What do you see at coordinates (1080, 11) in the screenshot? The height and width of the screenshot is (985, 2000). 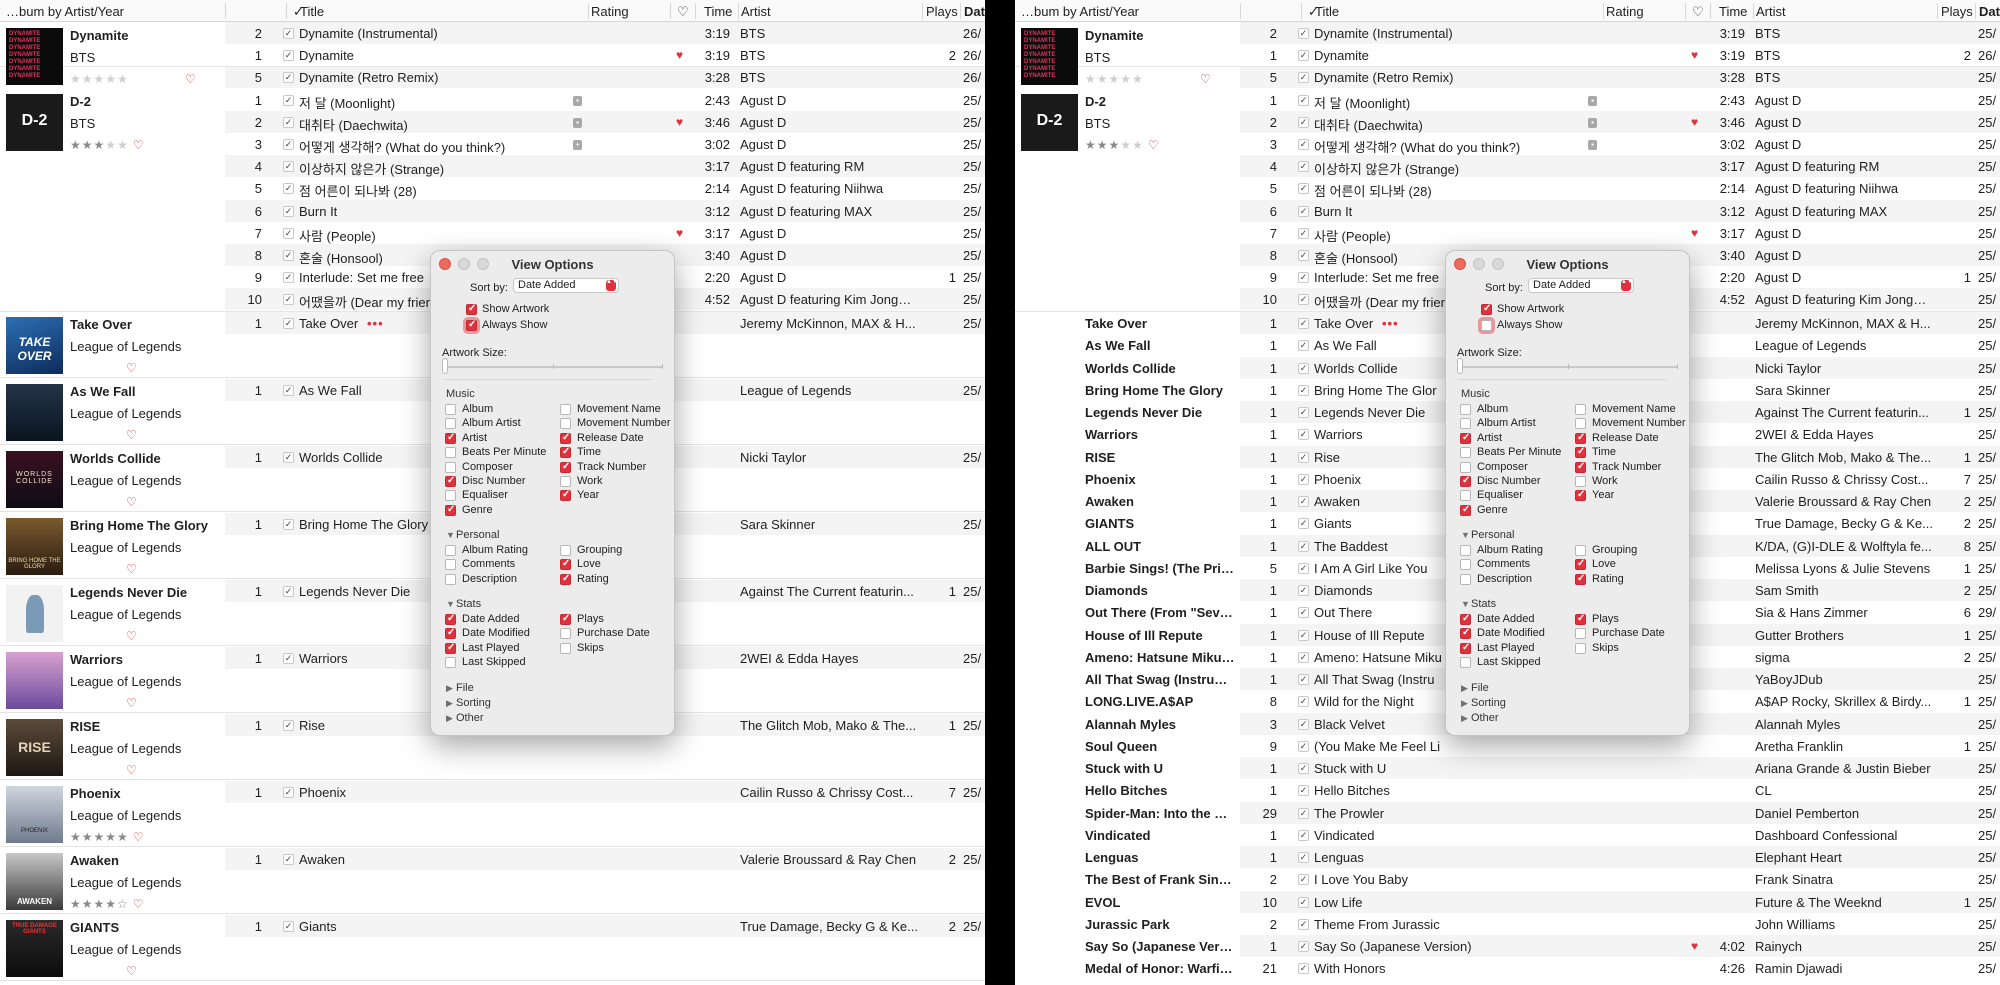 I see `header-album: …bum by Artist/Year` at bounding box center [1080, 11].